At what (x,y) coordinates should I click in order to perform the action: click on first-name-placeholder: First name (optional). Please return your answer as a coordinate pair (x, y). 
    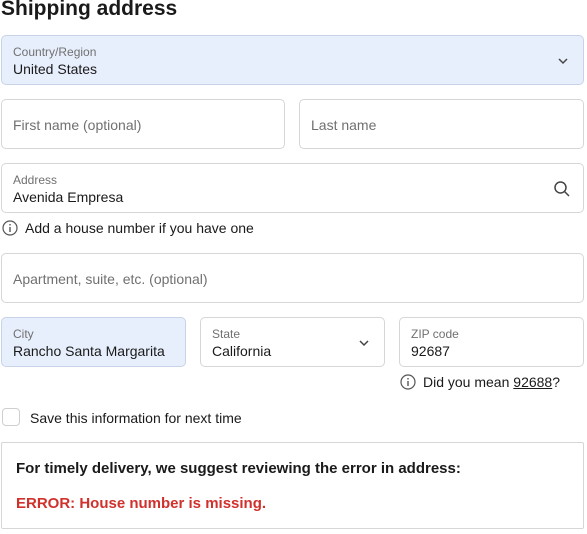
    Looking at the image, I should click on (77, 125).